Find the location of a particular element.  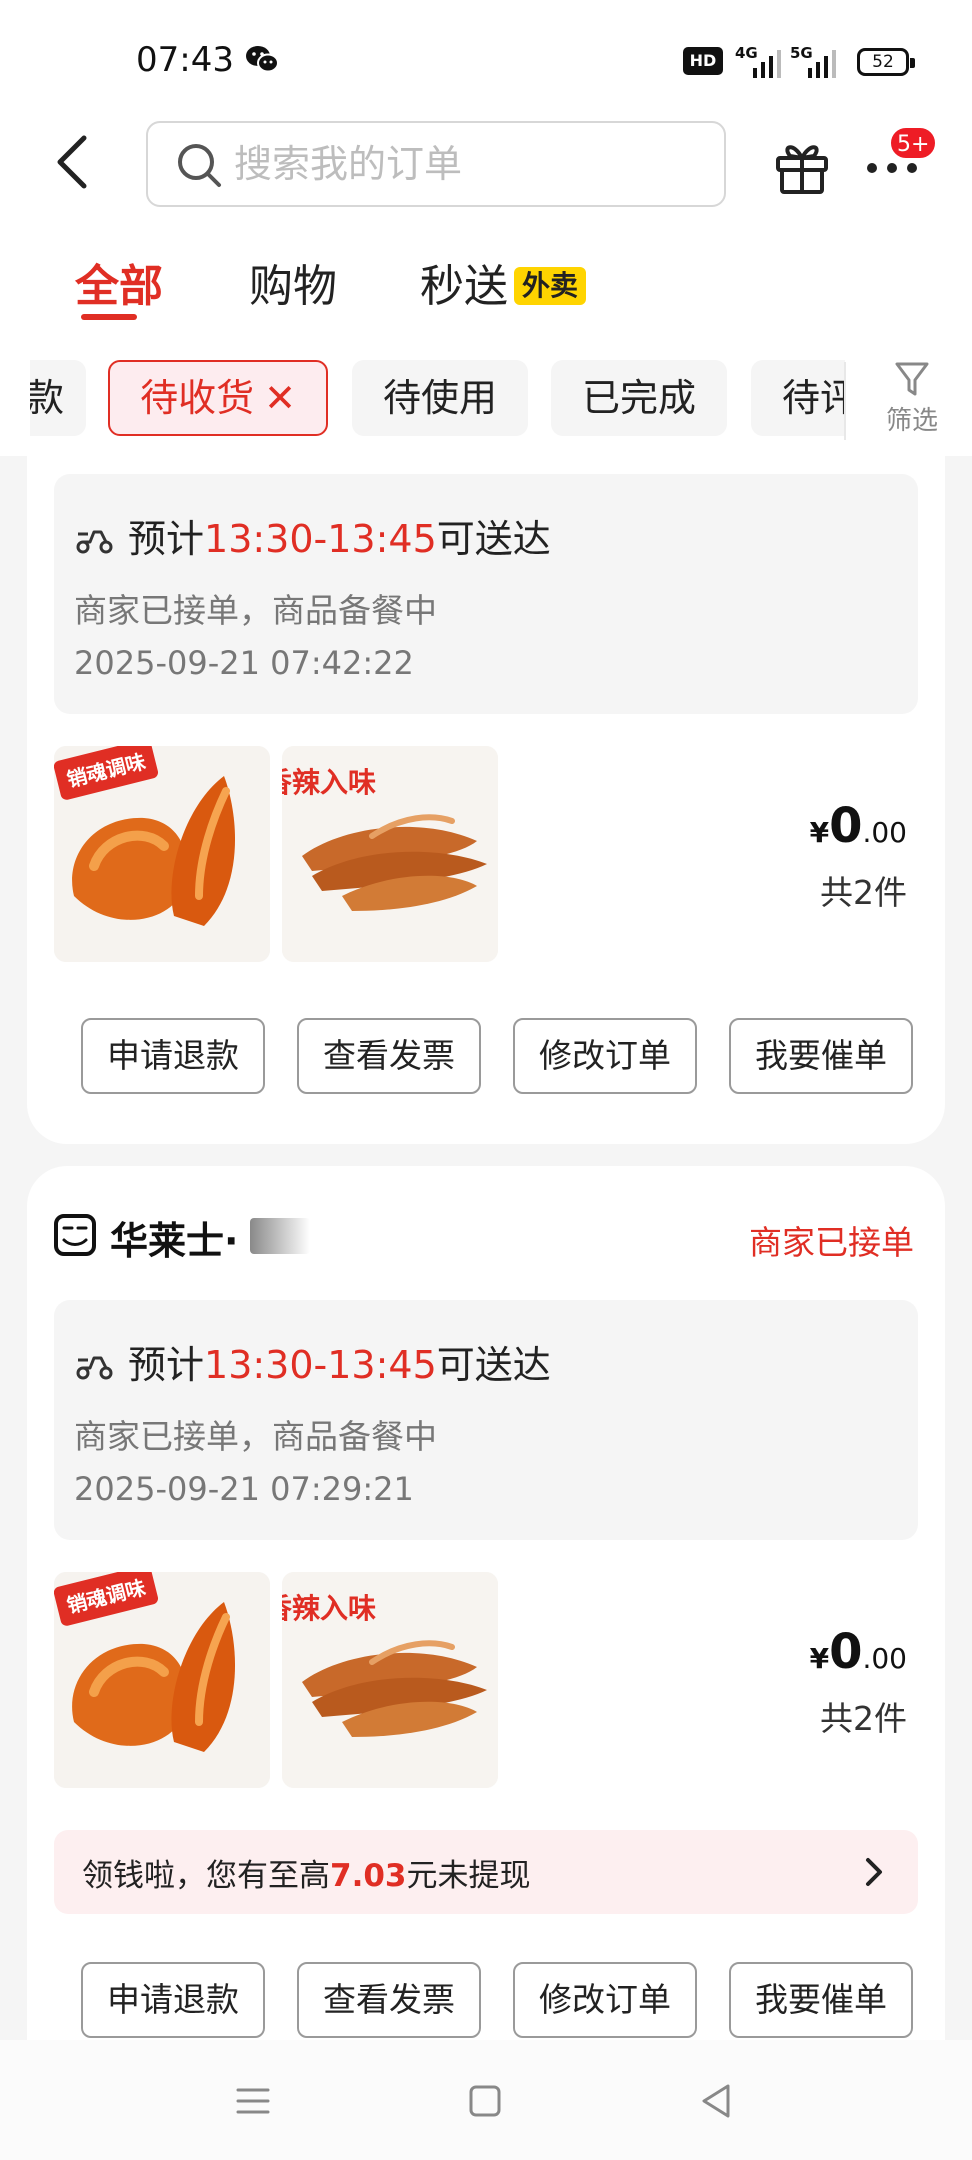

filter-divider is located at coordinates (845, 402).